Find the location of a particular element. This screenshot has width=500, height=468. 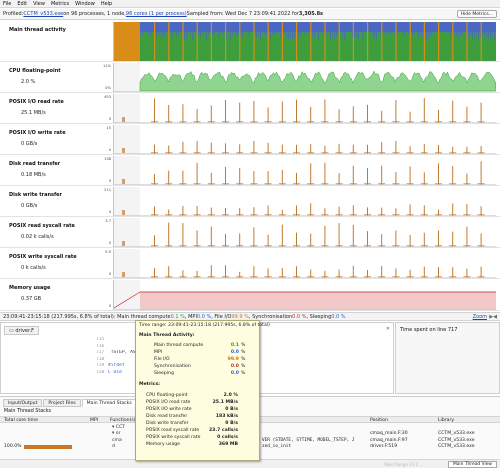

activity-key: File I/O is located at coordinates (162, 359).